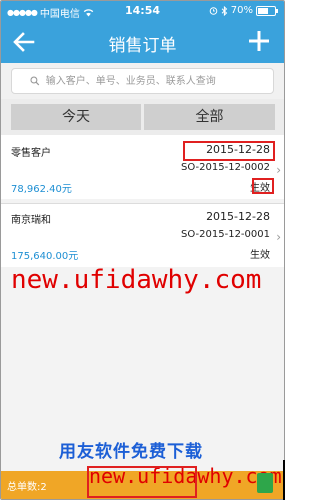  Describe the element at coordinates (27, 487) in the screenshot. I see `total-count: 总单数:2` at that location.